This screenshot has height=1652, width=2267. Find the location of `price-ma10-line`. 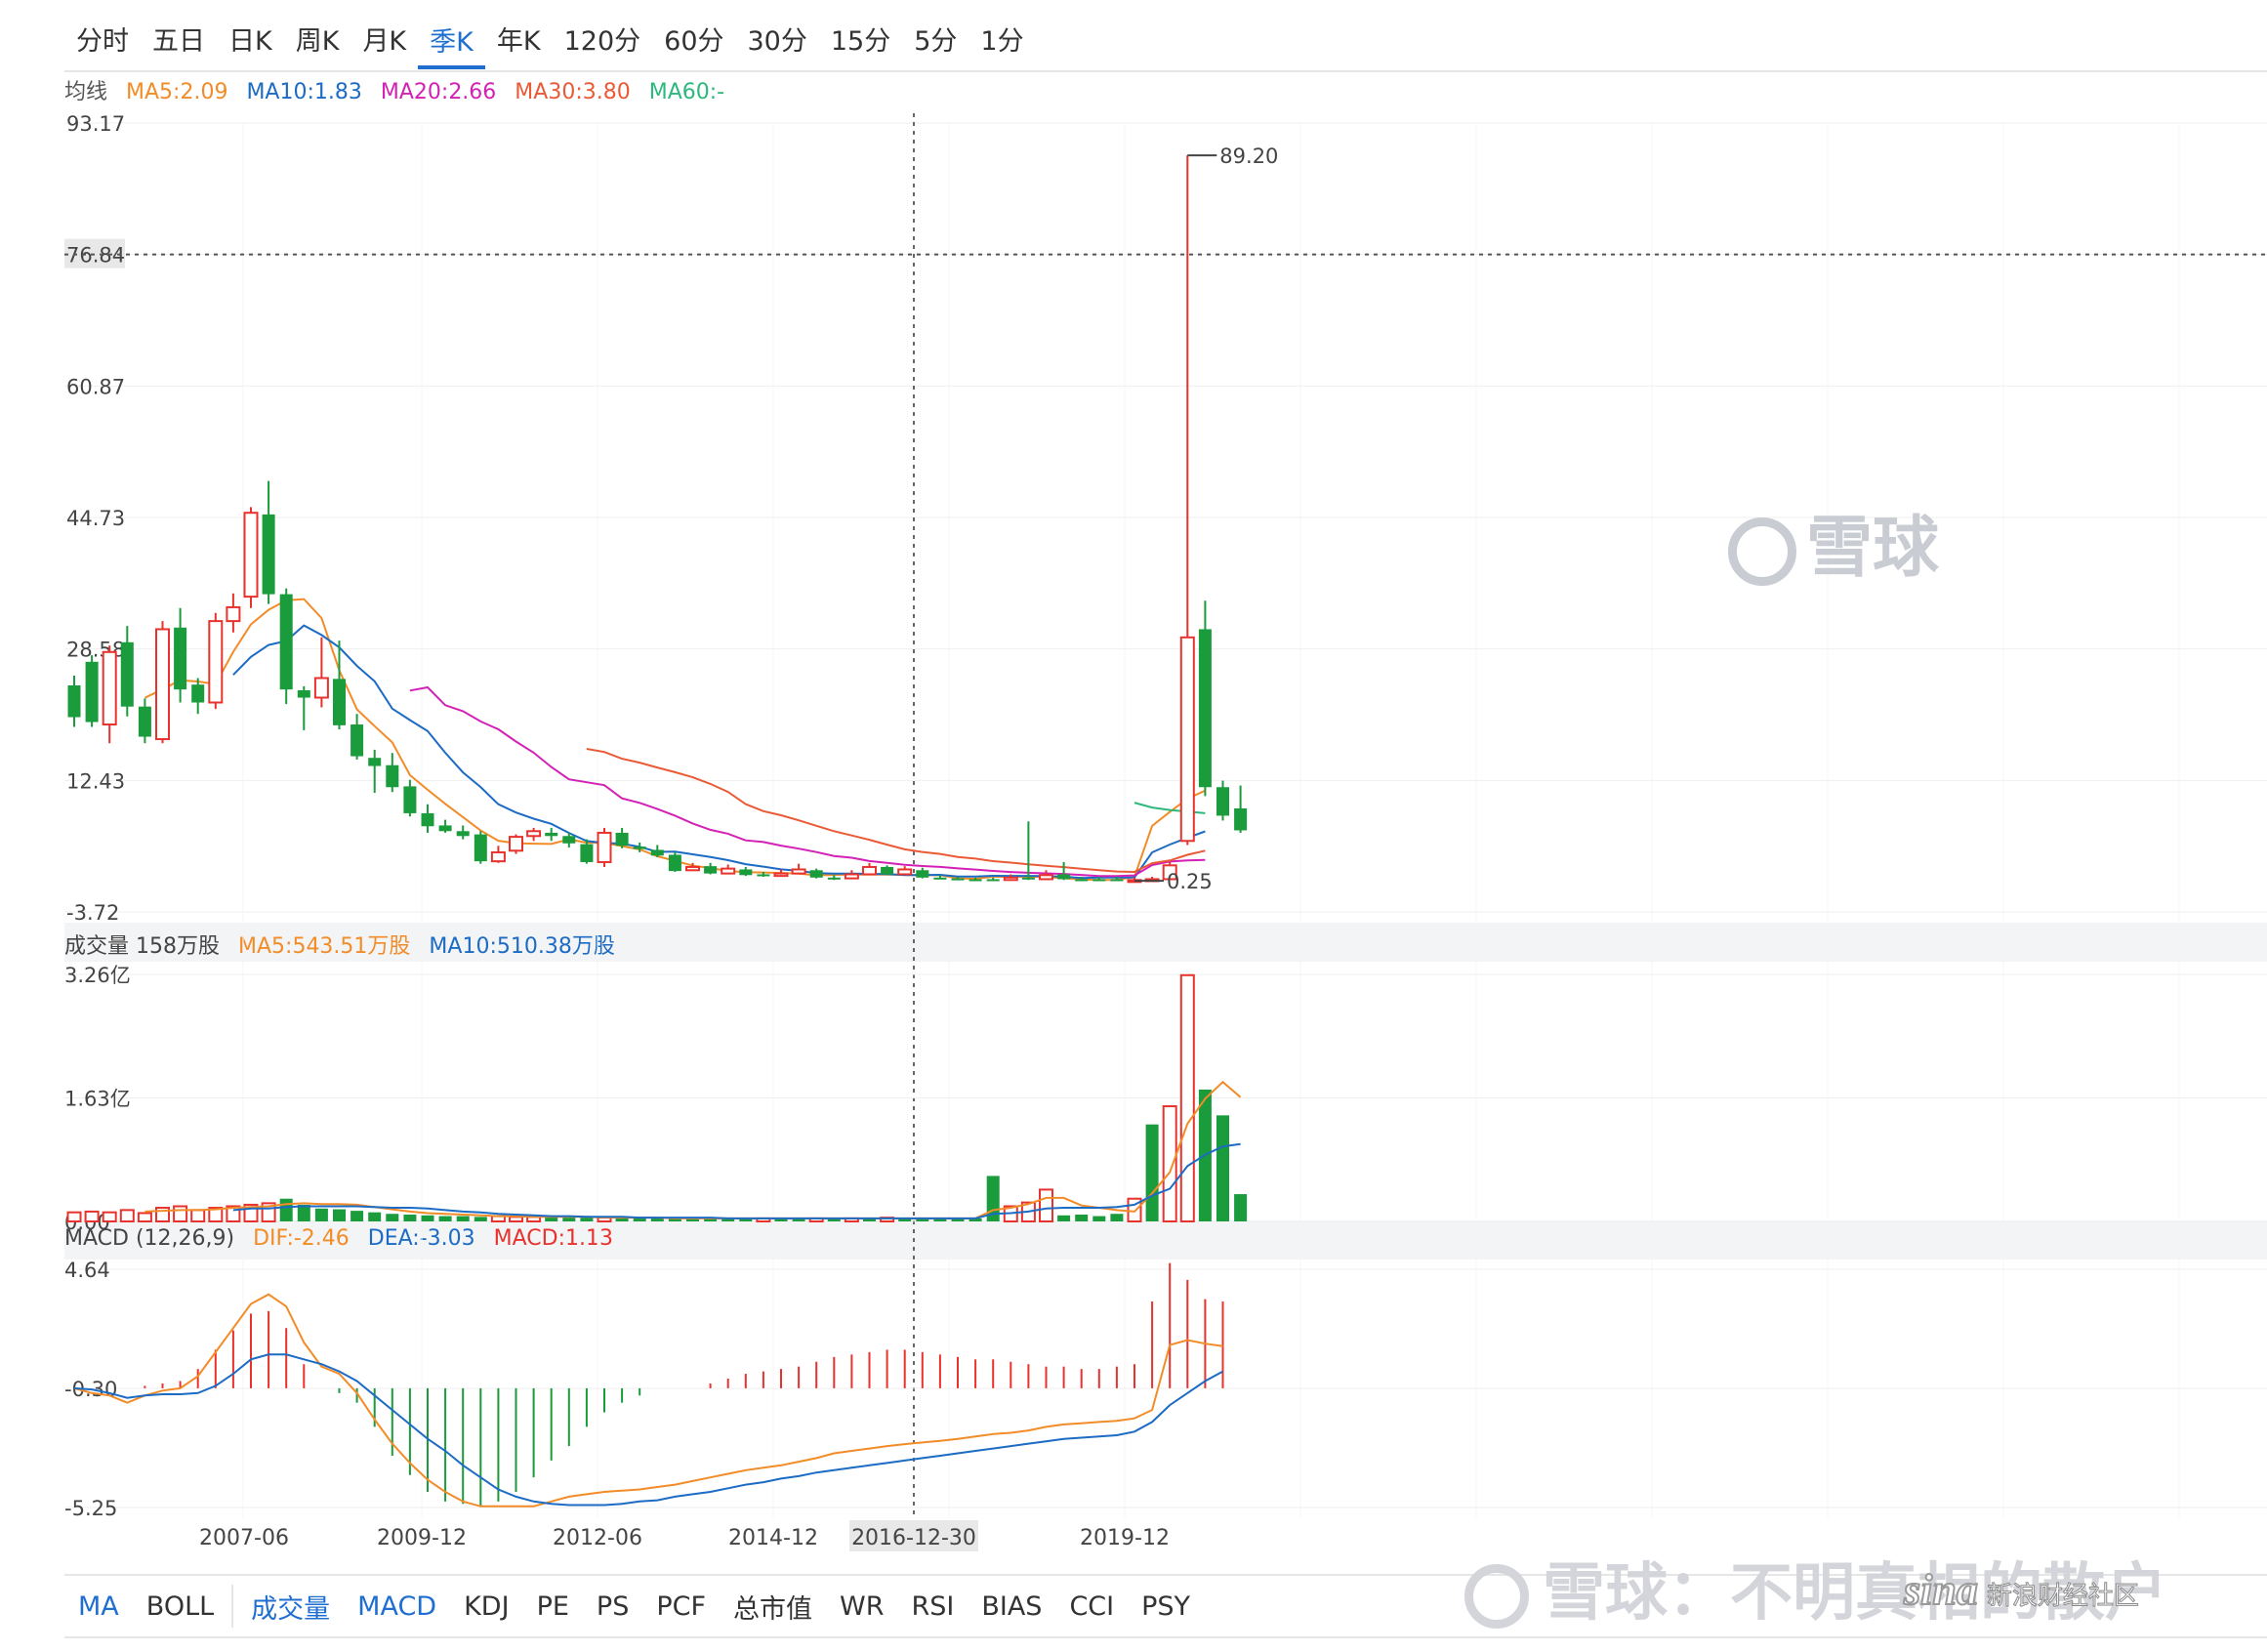

price-ma10-line is located at coordinates (719, 752).